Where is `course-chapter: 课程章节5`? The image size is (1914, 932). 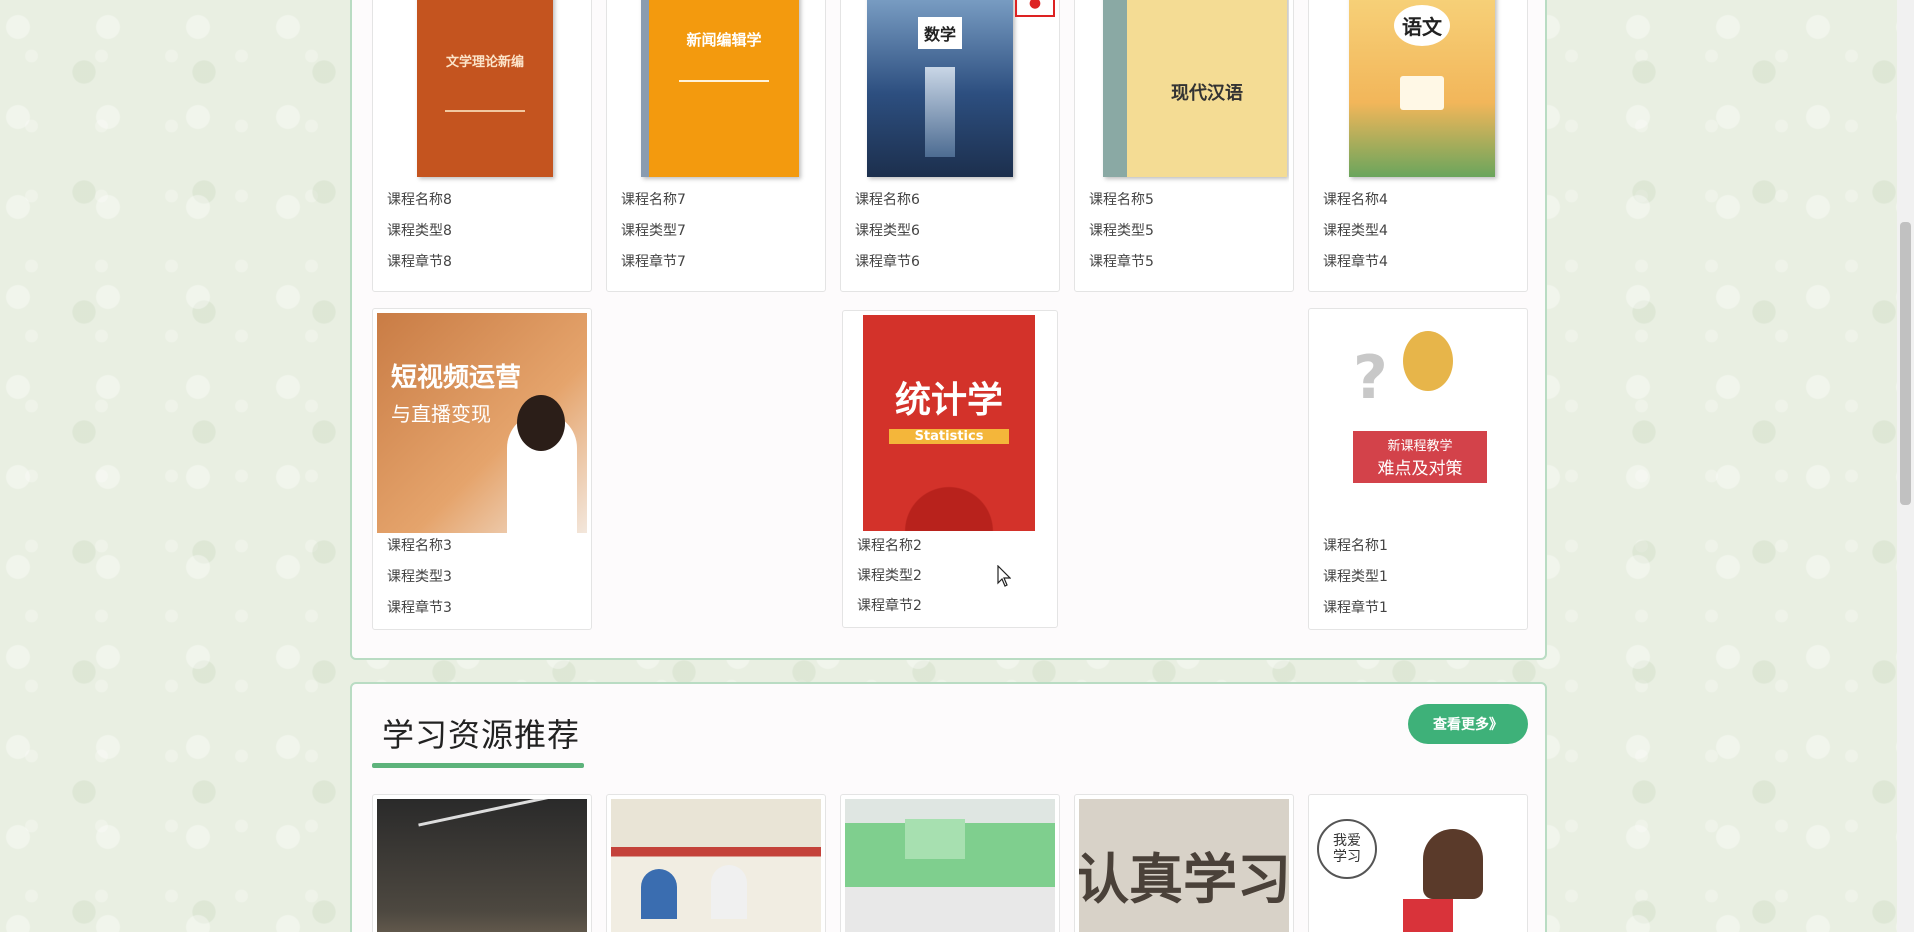
course-chapter: 课程章节5 is located at coordinates (1121, 262).